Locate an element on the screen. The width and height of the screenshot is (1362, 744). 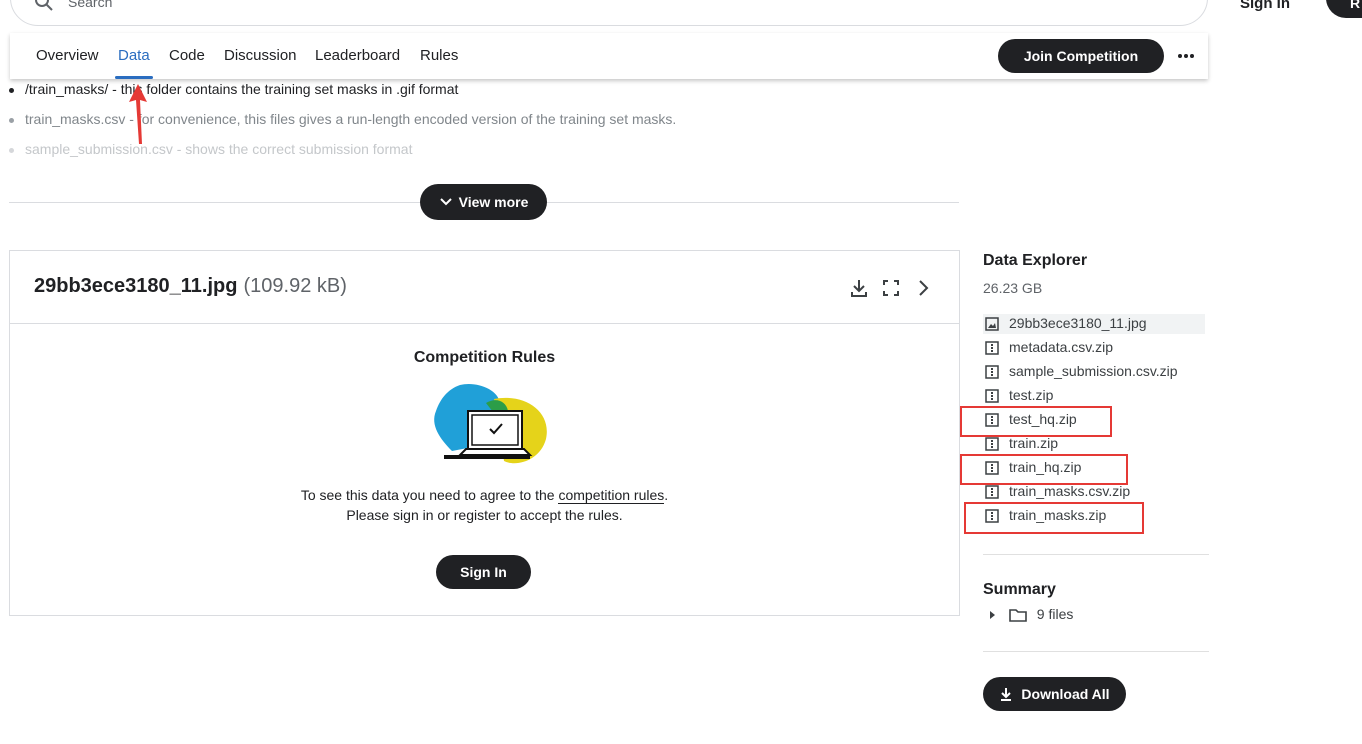
preview-file-title: 29bb3ece3180_11.jpg (109.92 kB) is located at coordinates (190, 286).